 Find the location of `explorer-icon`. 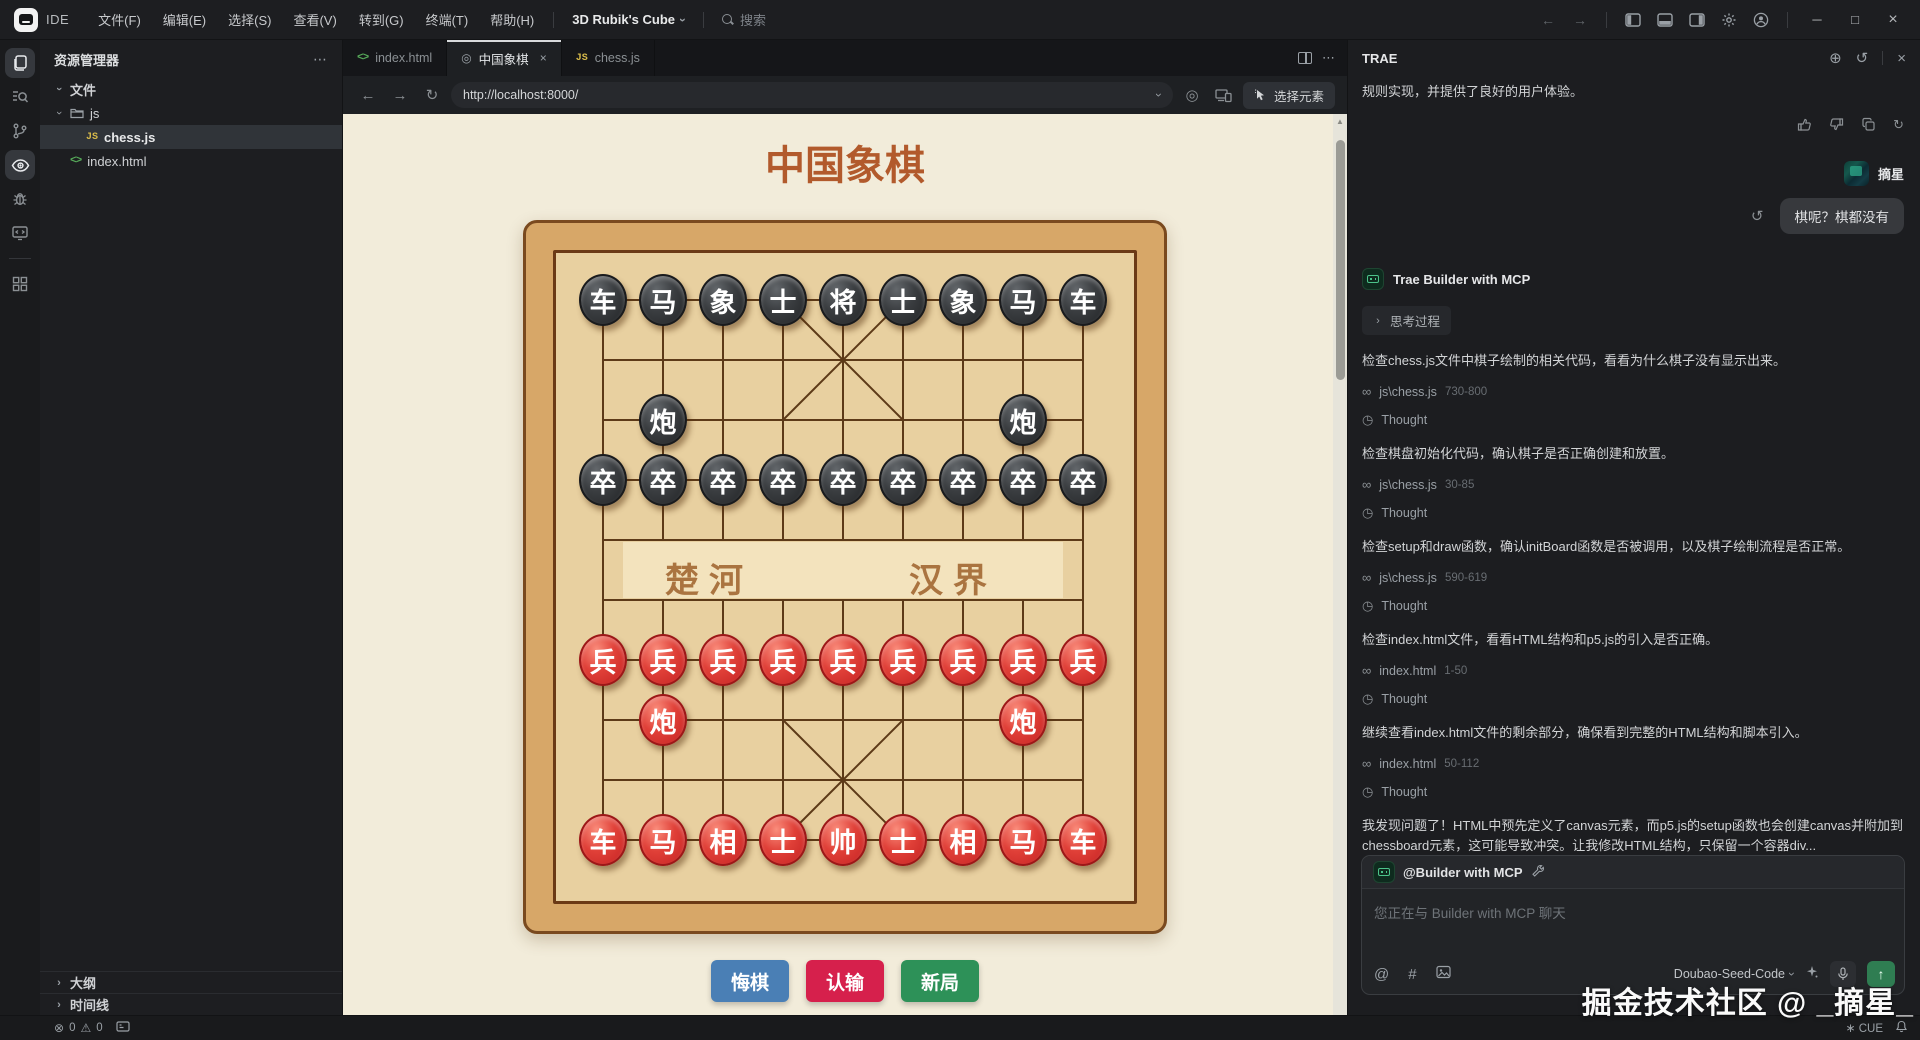

explorer-icon is located at coordinates (20, 63).